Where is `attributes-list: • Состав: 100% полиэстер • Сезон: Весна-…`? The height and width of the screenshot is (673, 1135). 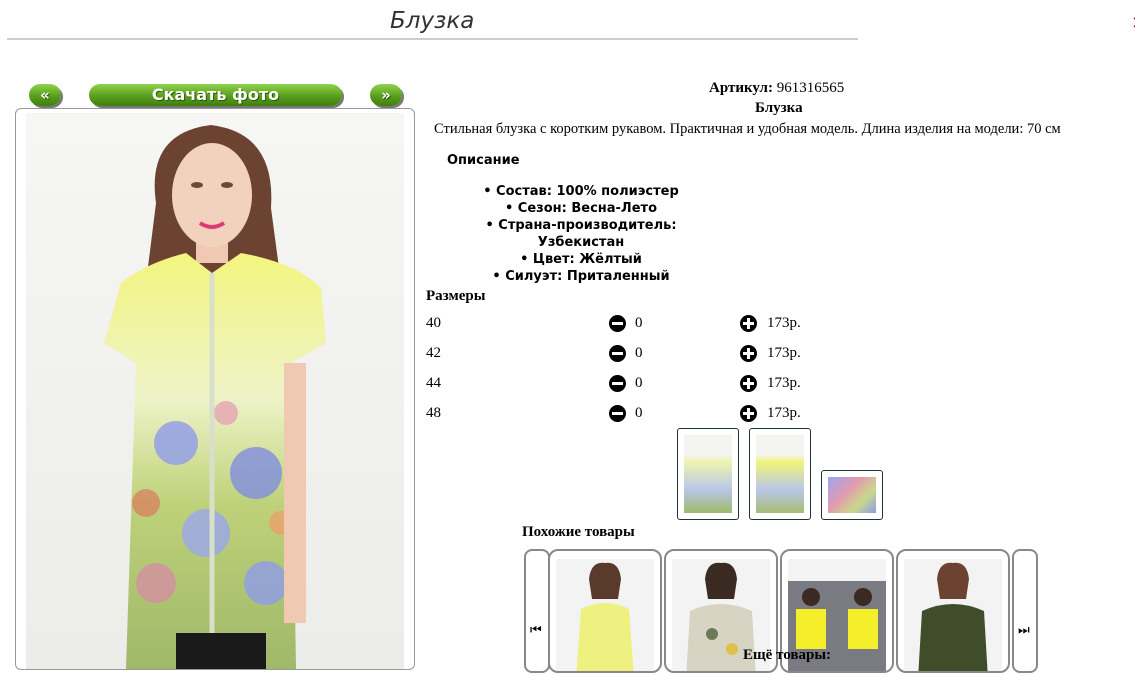
attributes-list: • Состав: 100% полиэстер • Сезон: Весна-… is located at coordinates (581, 234).